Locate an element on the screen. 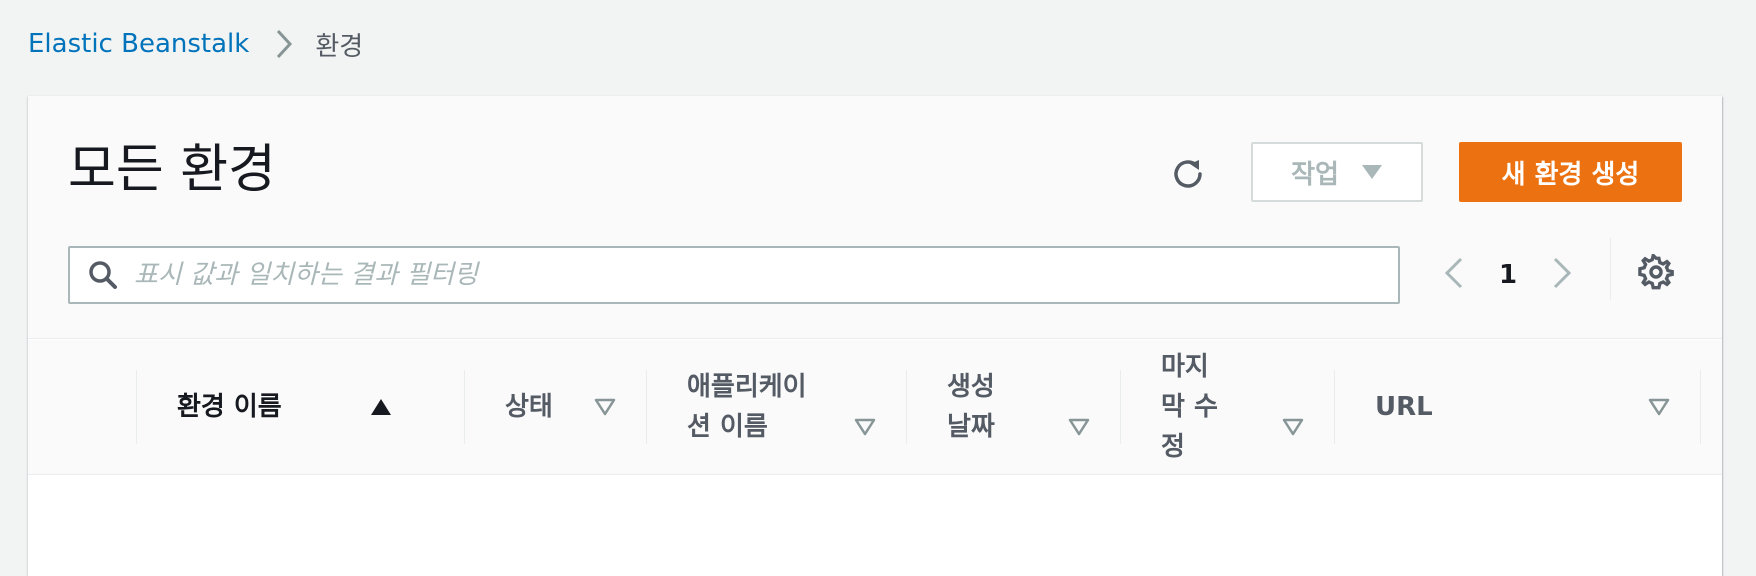 Image resolution: width=1756 pixels, height=576 pixels. column-header-last-modified: 마지막 수정 is located at coordinates (1227, 407).